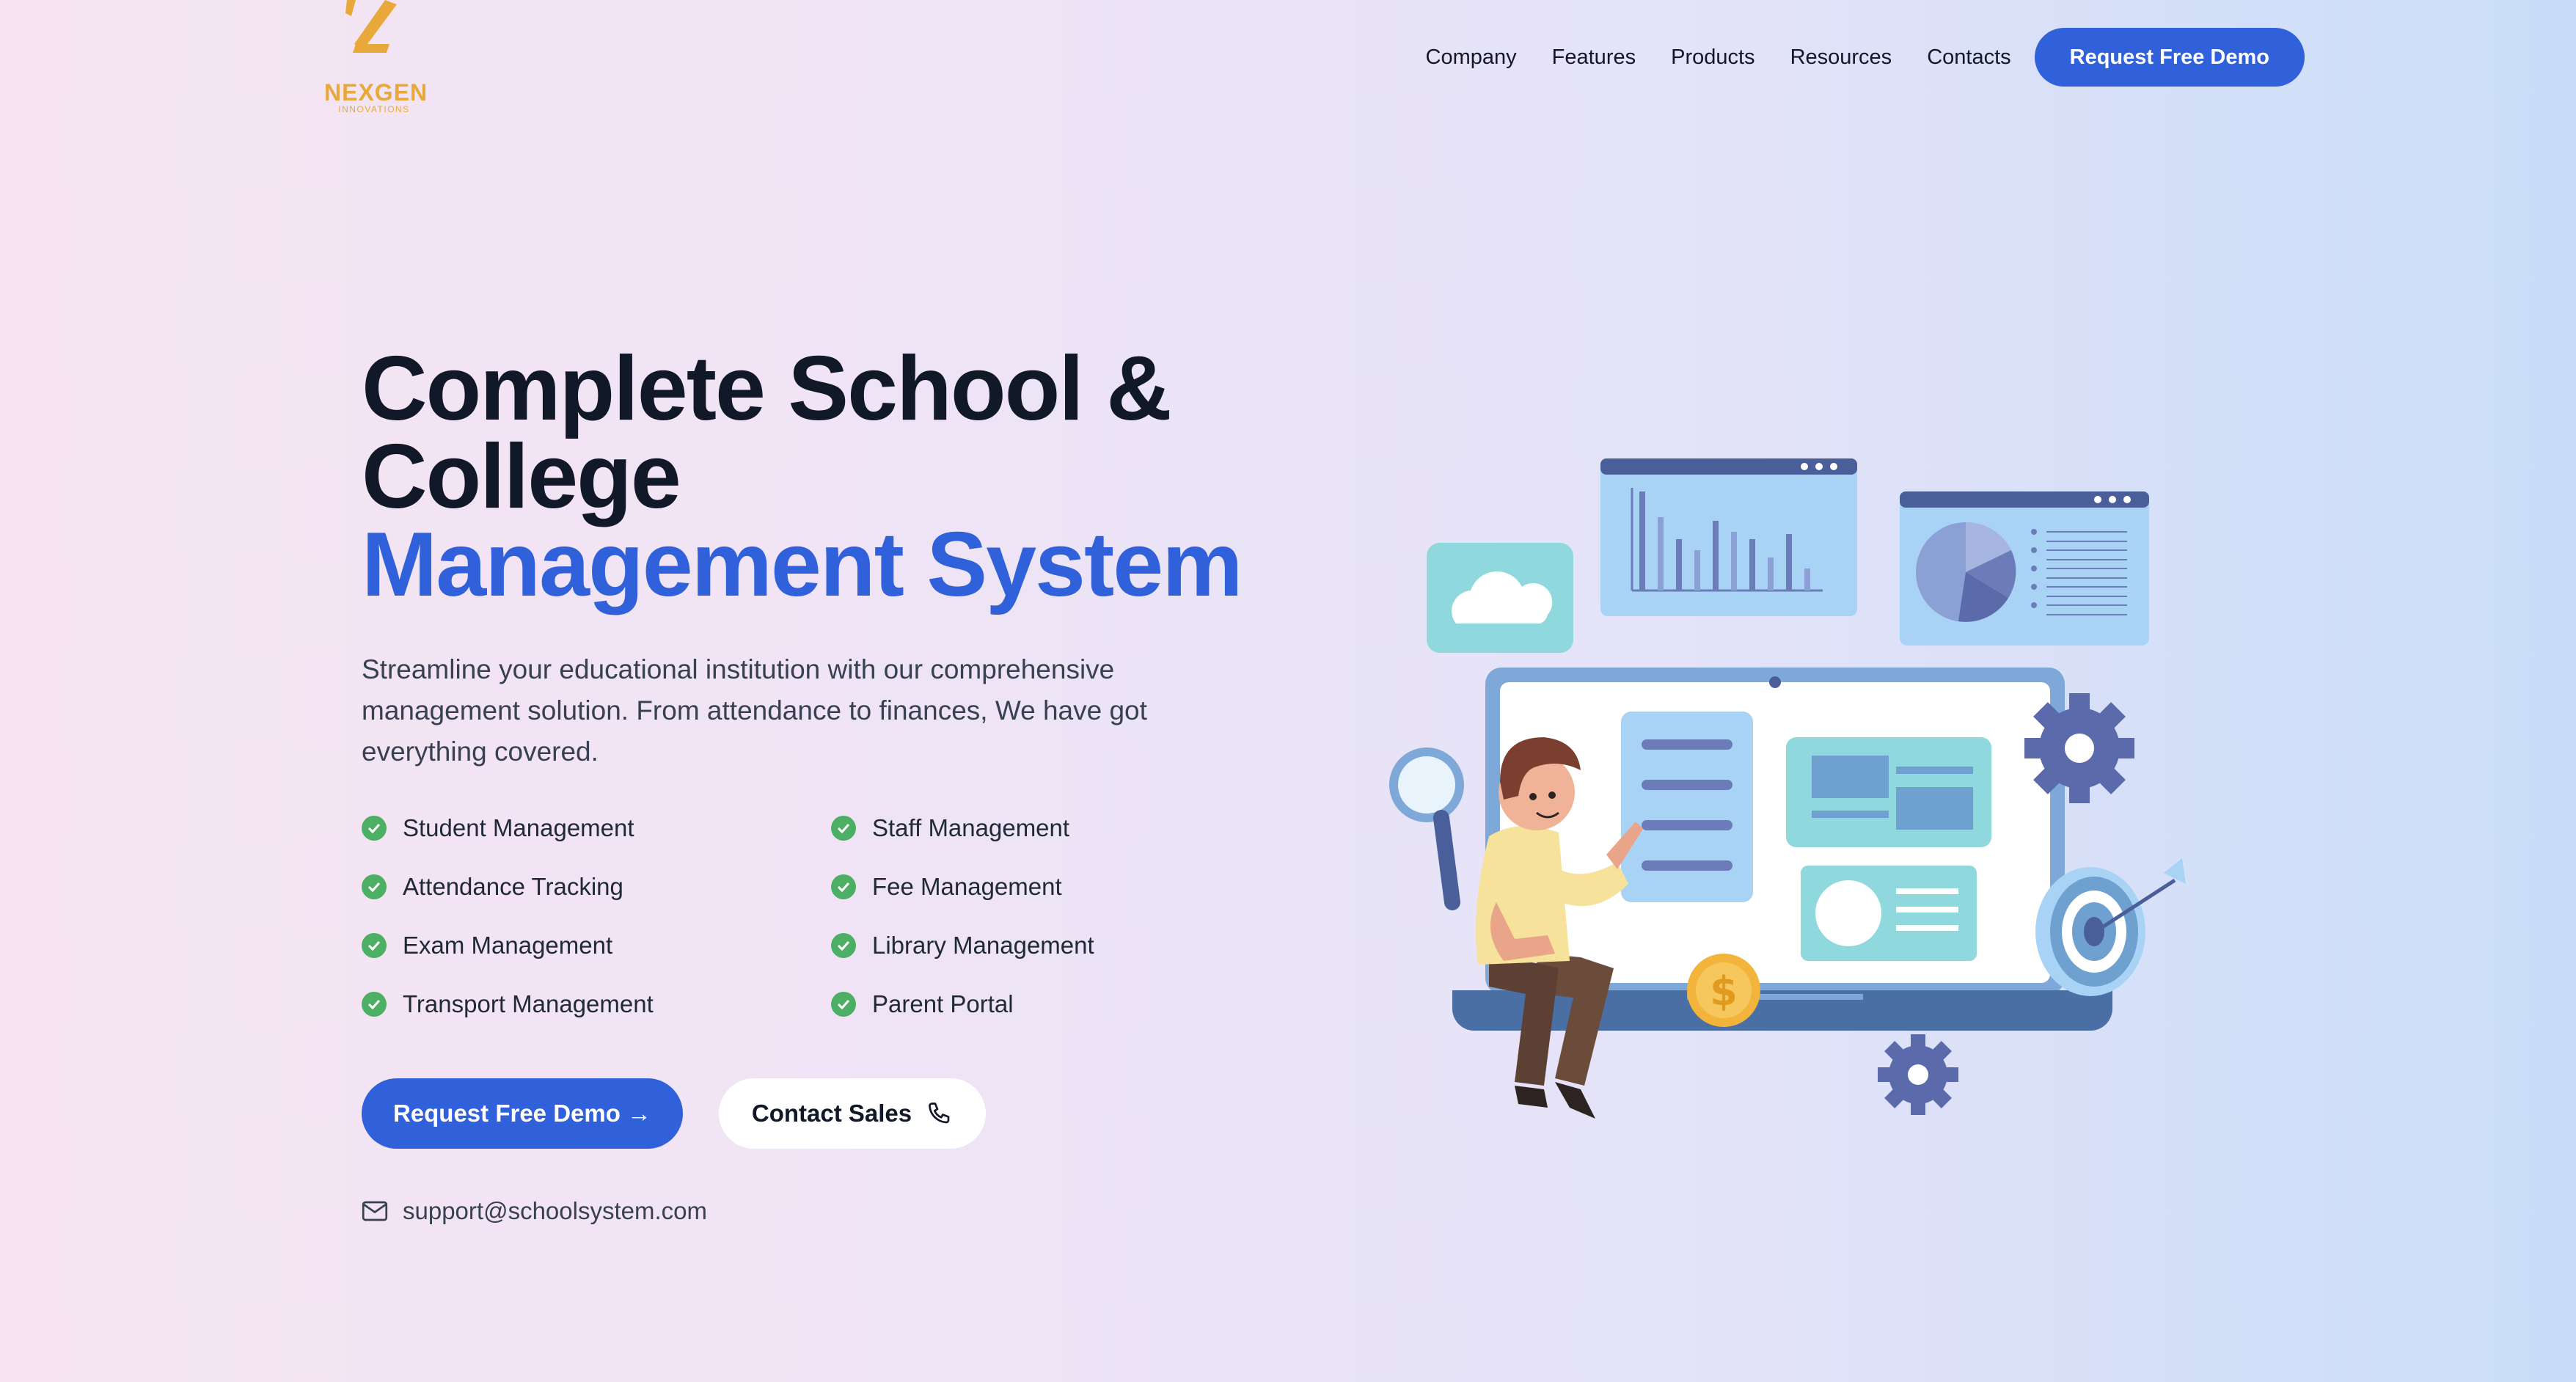 The height and width of the screenshot is (1382, 2576). What do you see at coordinates (2169, 57) in the screenshot?
I see `nav-request-demo-button: Request Free Demo` at bounding box center [2169, 57].